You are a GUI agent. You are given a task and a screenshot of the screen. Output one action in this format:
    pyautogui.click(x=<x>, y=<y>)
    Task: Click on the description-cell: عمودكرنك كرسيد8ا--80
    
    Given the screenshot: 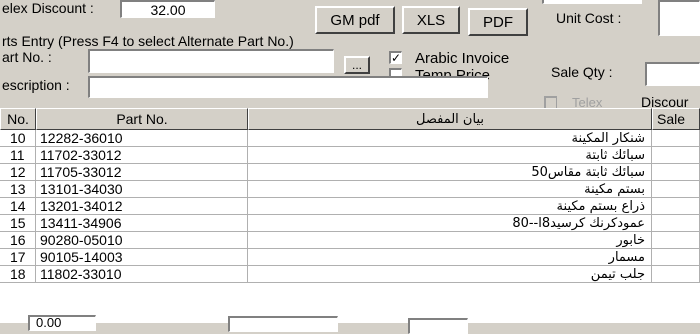 What is the action you would take?
    pyautogui.click(x=450, y=223)
    